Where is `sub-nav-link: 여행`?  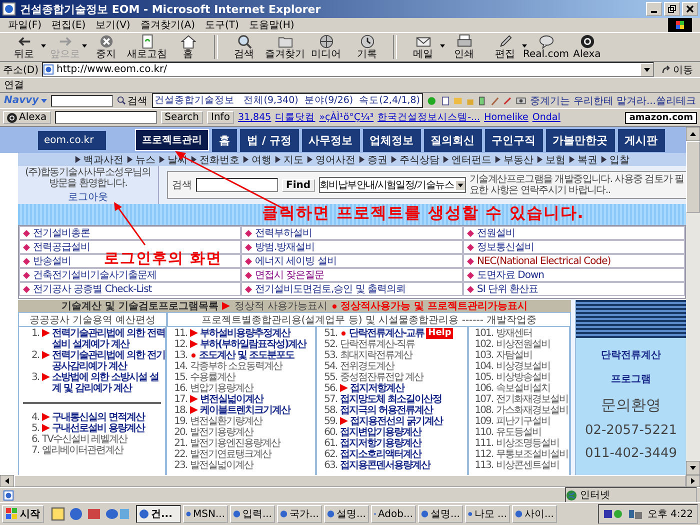
sub-nav-link: 여행 is located at coordinates (262, 159).